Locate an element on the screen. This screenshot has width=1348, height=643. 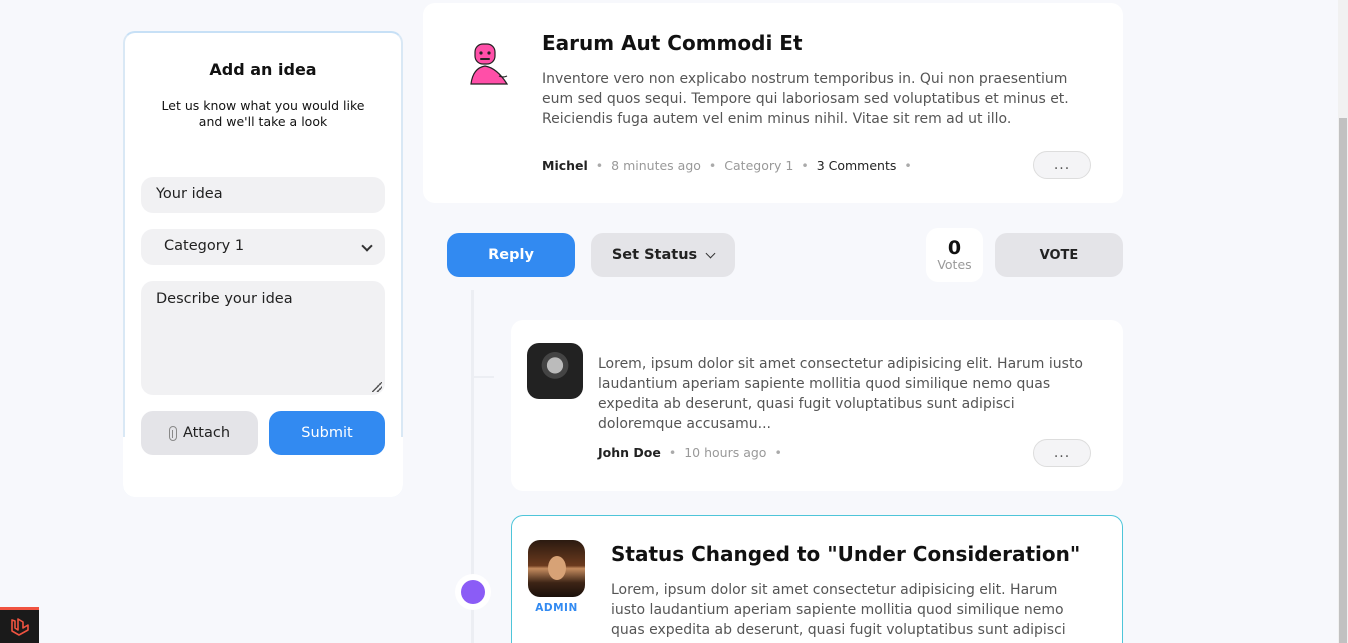
set-status-button: Set Status is located at coordinates (663, 255).